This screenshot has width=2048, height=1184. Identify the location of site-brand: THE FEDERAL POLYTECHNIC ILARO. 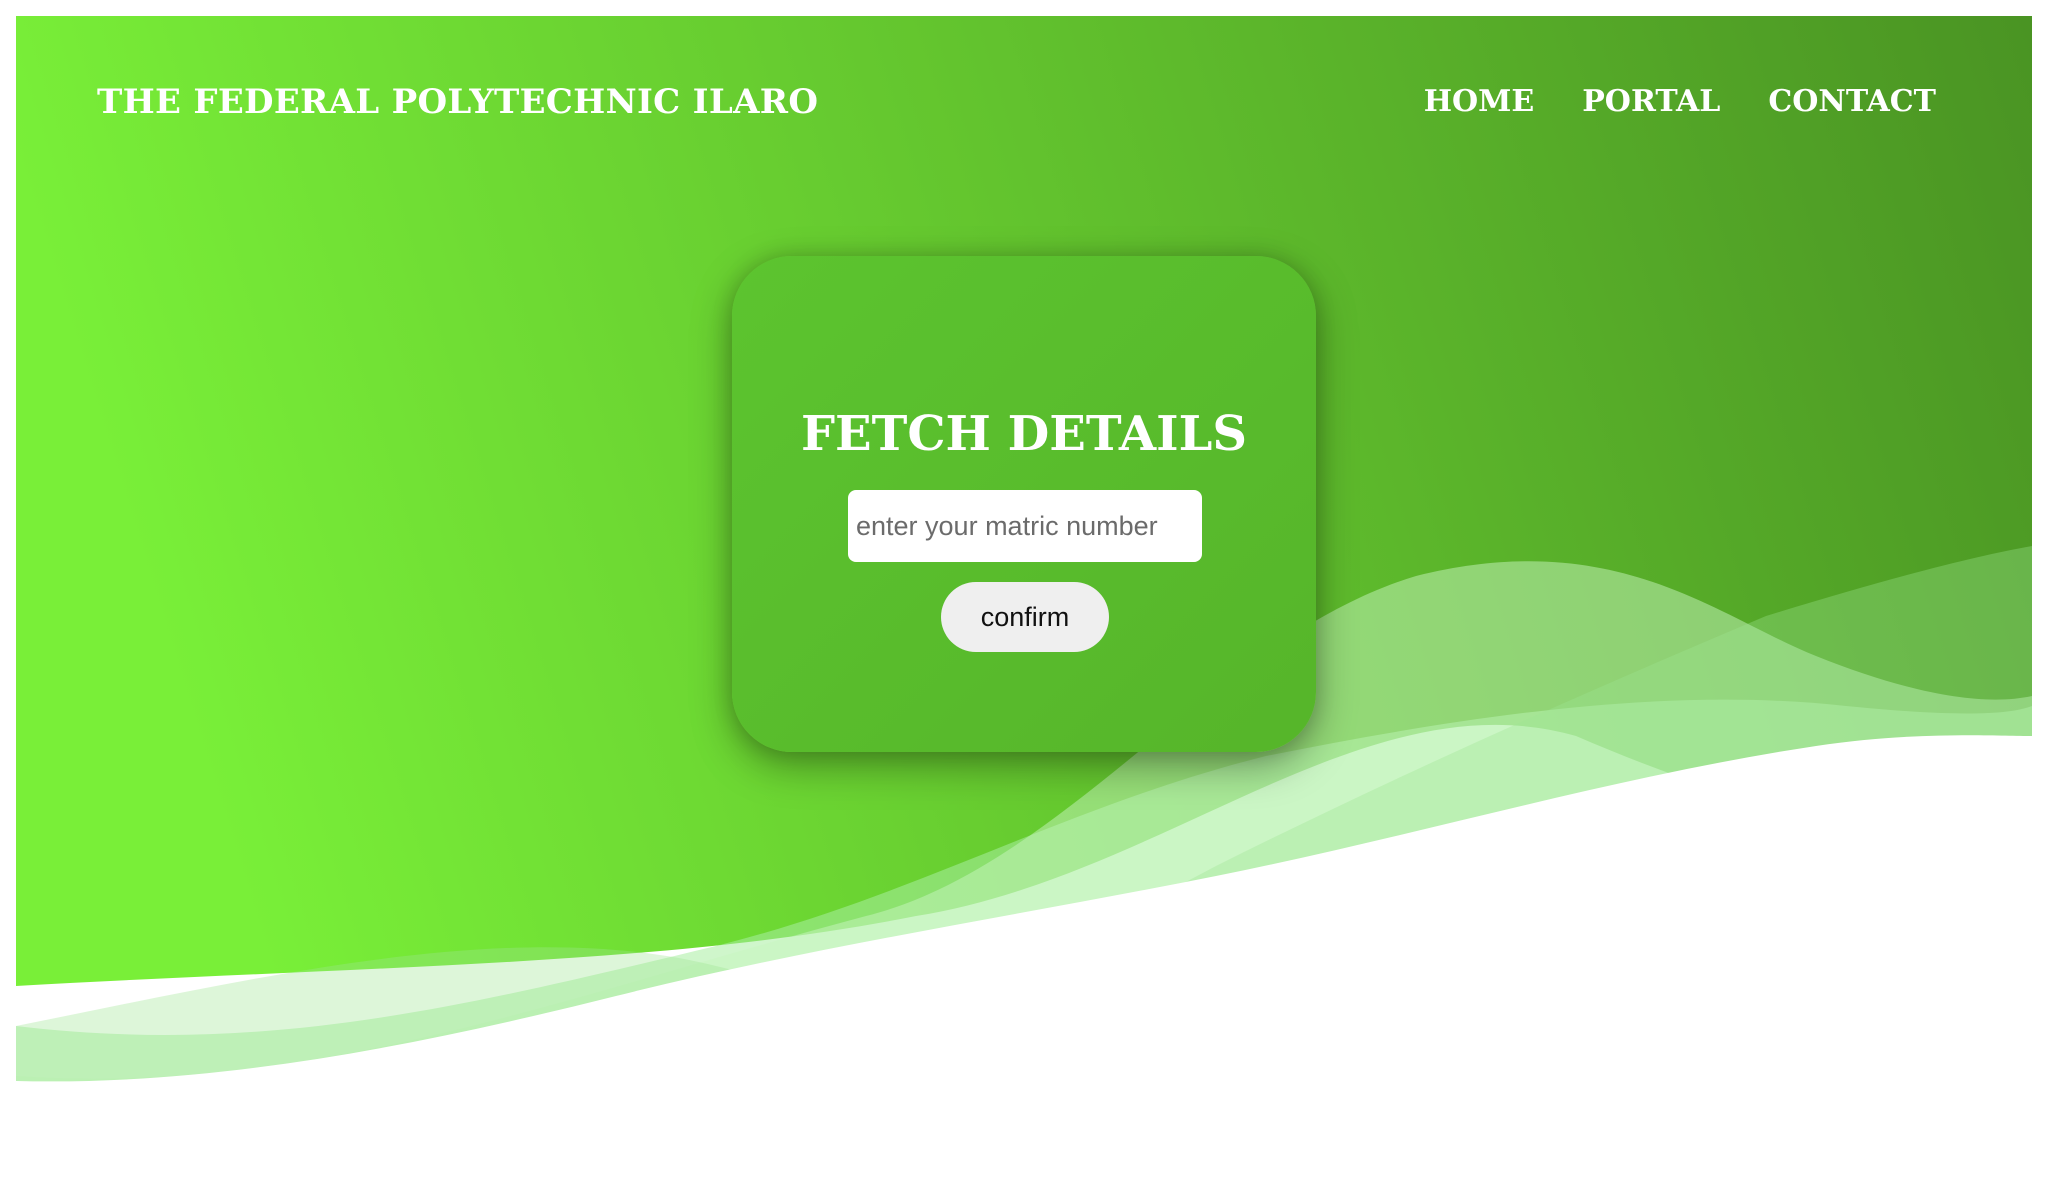
(457, 102).